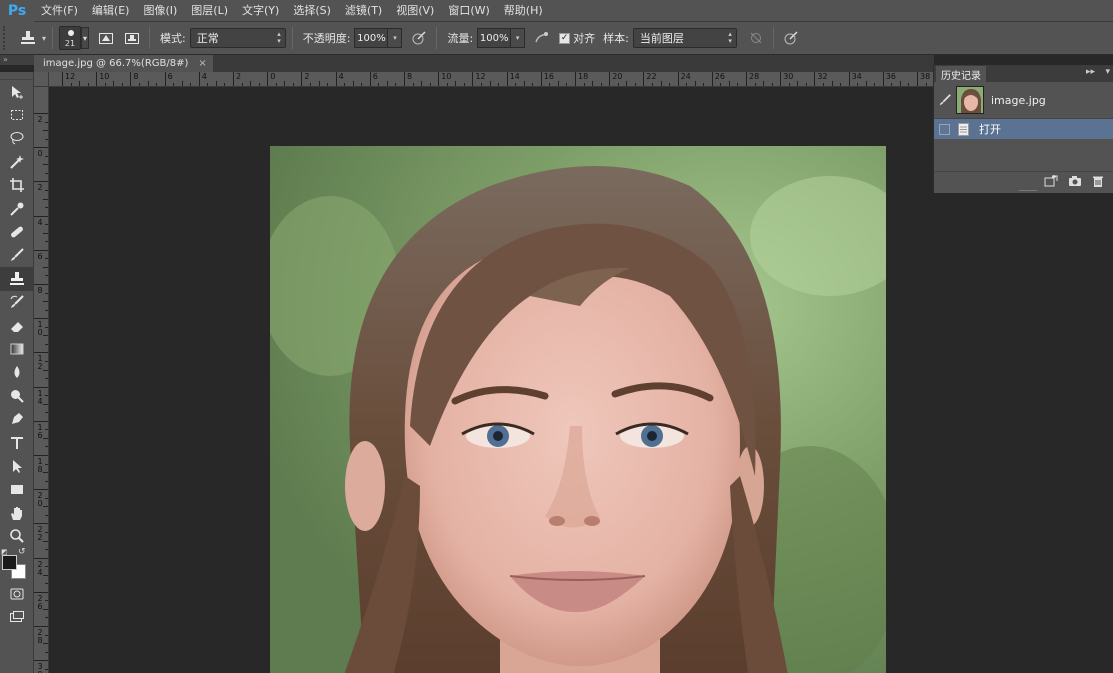  I want to click on marquee-tool, so click(17, 114).